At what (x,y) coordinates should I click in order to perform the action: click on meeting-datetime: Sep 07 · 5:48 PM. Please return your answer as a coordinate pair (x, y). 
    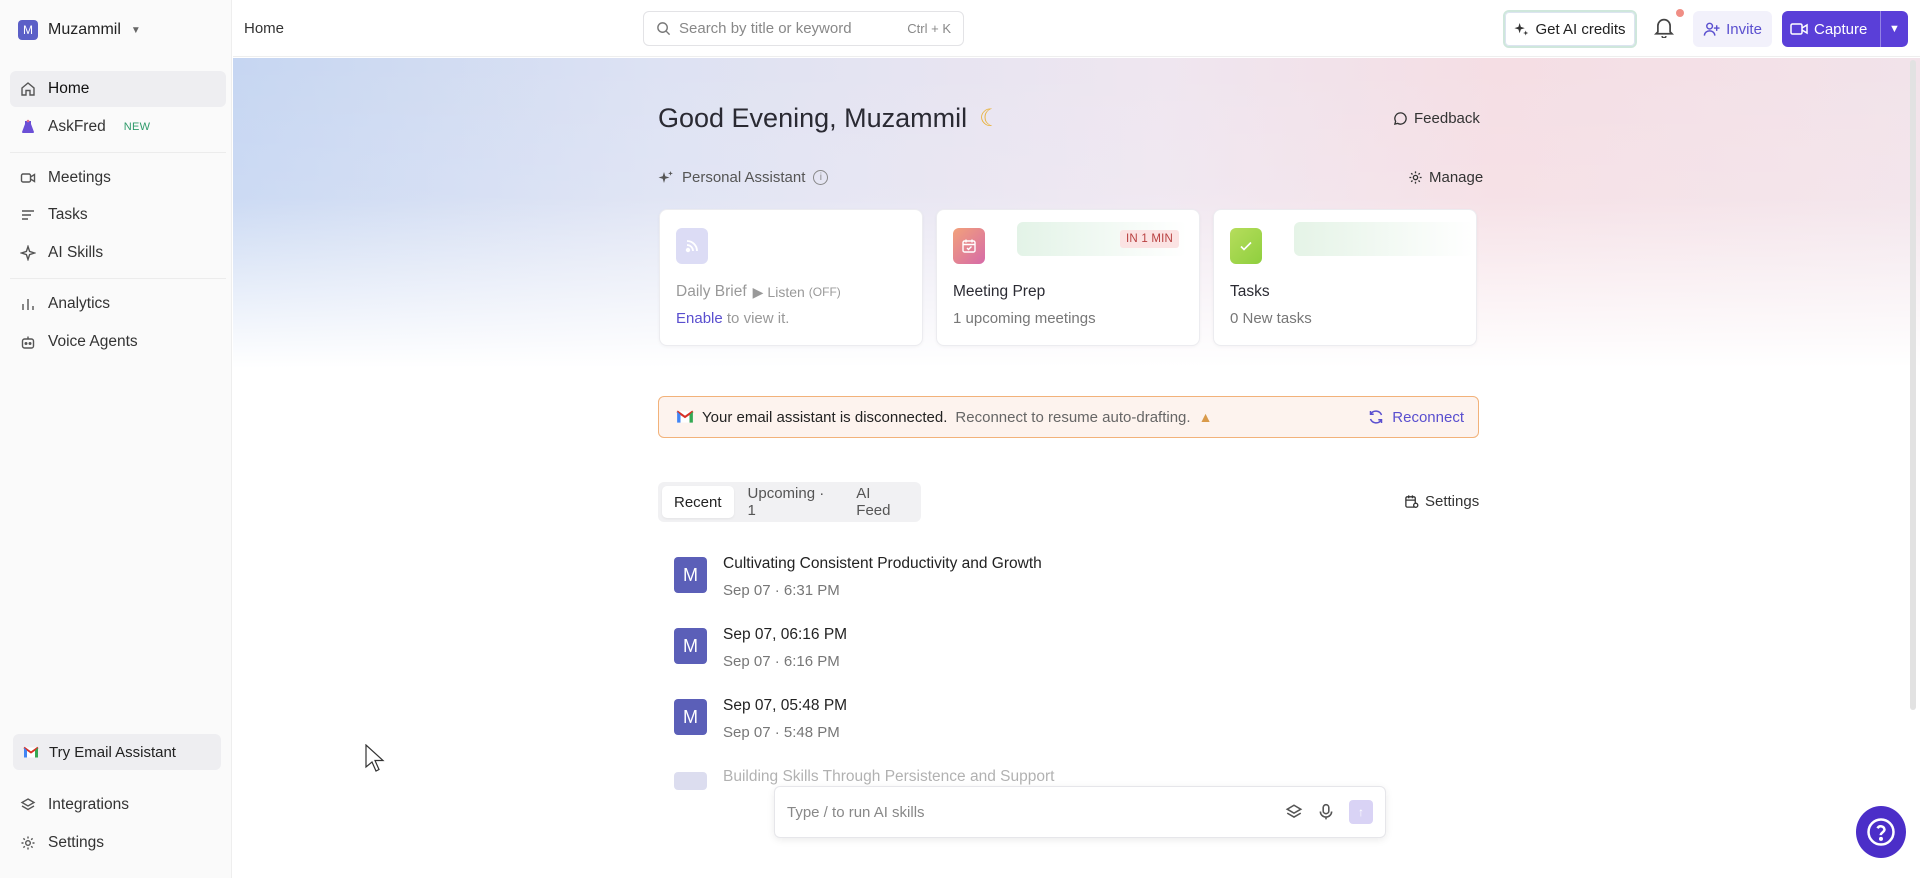
    Looking at the image, I should click on (781, 732).